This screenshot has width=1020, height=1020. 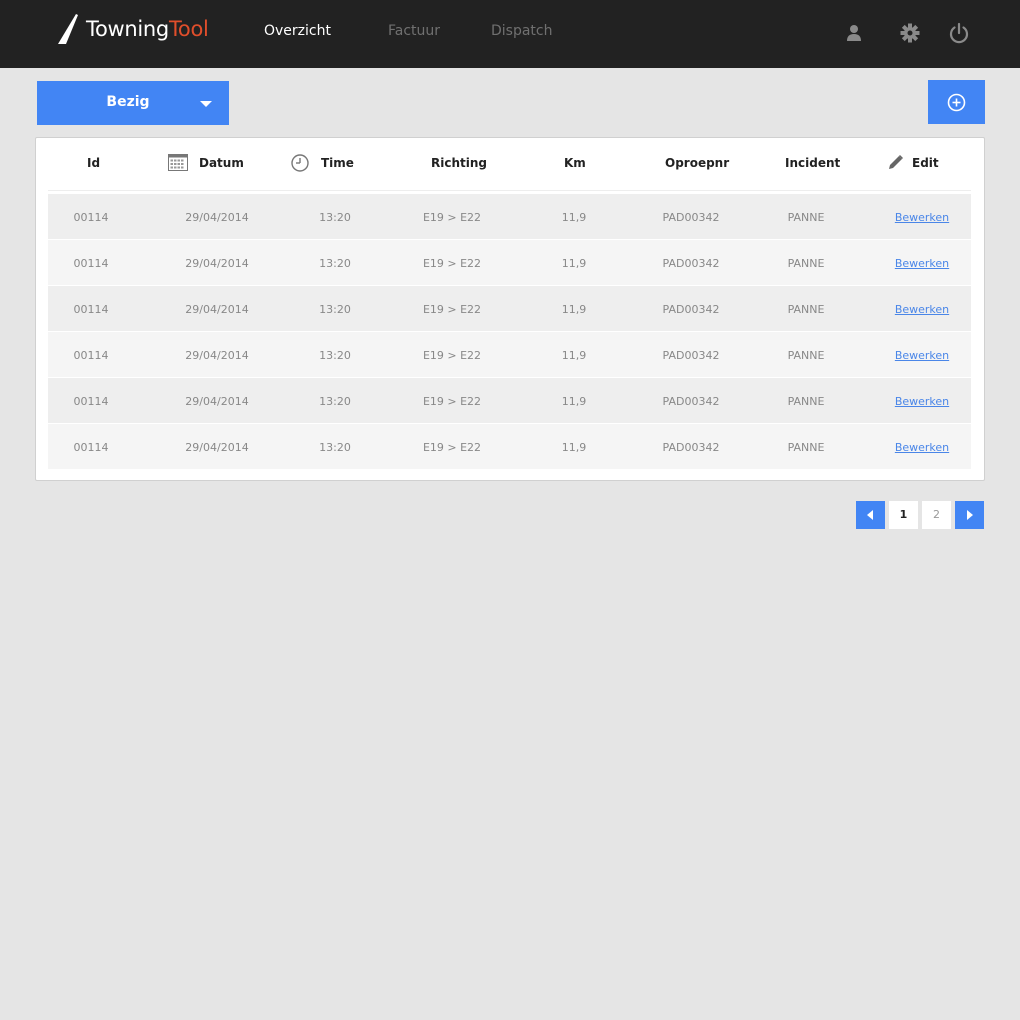 I want to click on status-dropdown-label: Bezig, so click(x=128, y=102).